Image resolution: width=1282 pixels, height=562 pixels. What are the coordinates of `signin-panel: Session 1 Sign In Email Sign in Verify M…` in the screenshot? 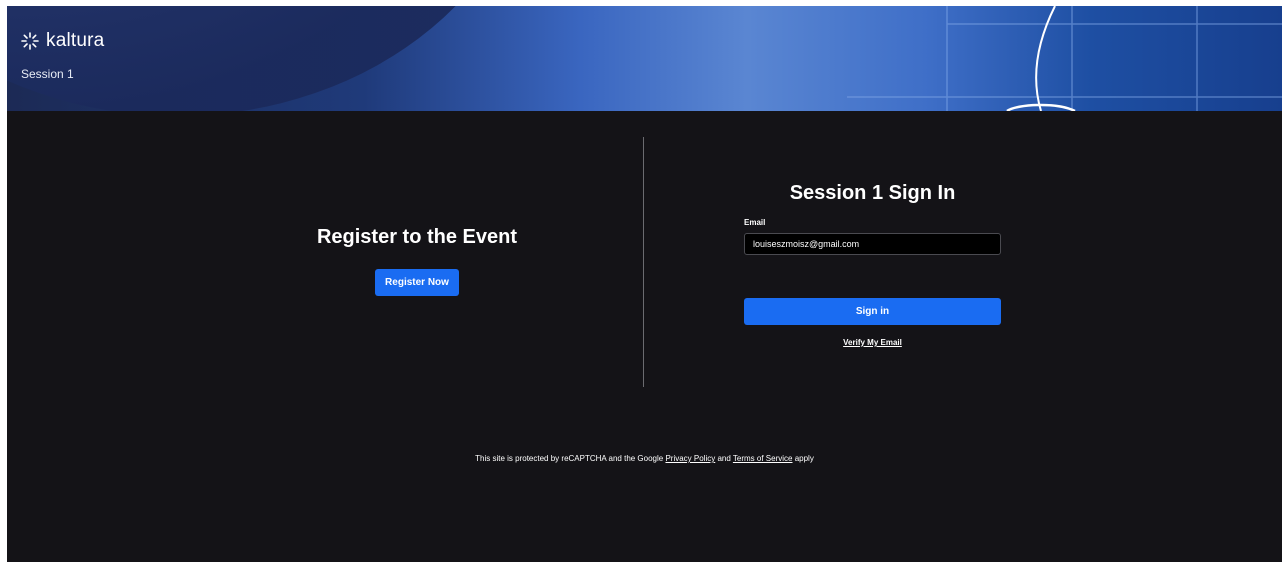 It's located at (872, 264).